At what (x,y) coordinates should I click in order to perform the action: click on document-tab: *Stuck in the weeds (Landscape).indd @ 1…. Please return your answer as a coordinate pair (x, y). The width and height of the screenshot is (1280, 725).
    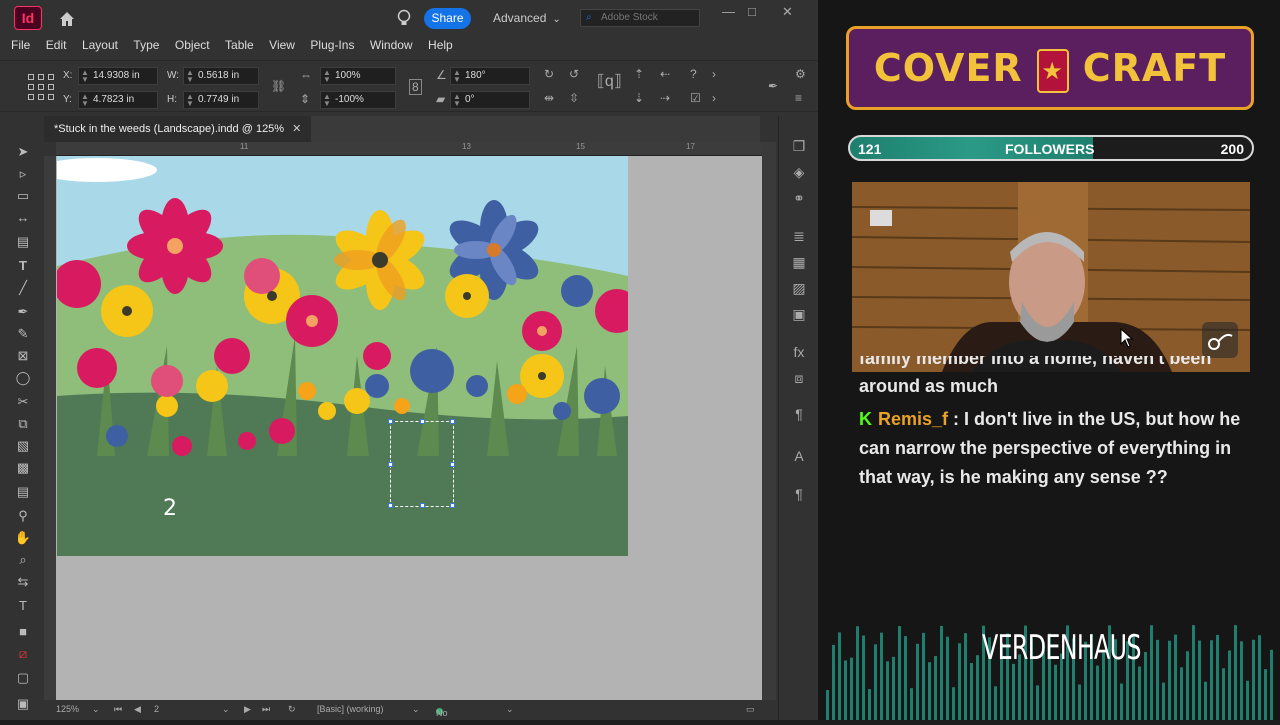
    Looking at the image, I should click on (178, 129).